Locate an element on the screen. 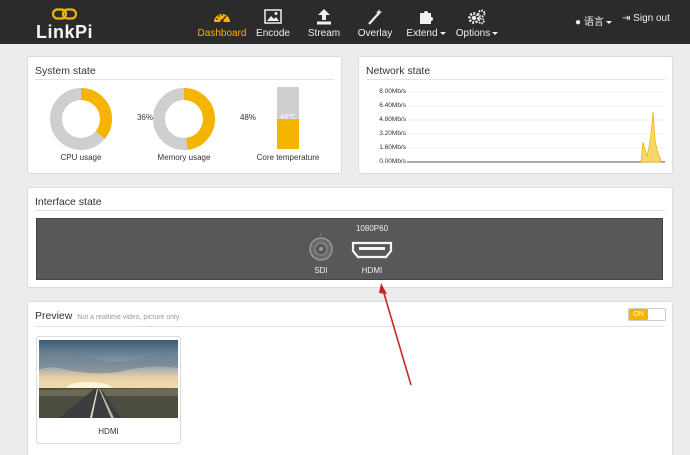 The height and width of the screenshot is (455, 690). y-label: 8.00Mb/s is located at coordinates (392, 91).